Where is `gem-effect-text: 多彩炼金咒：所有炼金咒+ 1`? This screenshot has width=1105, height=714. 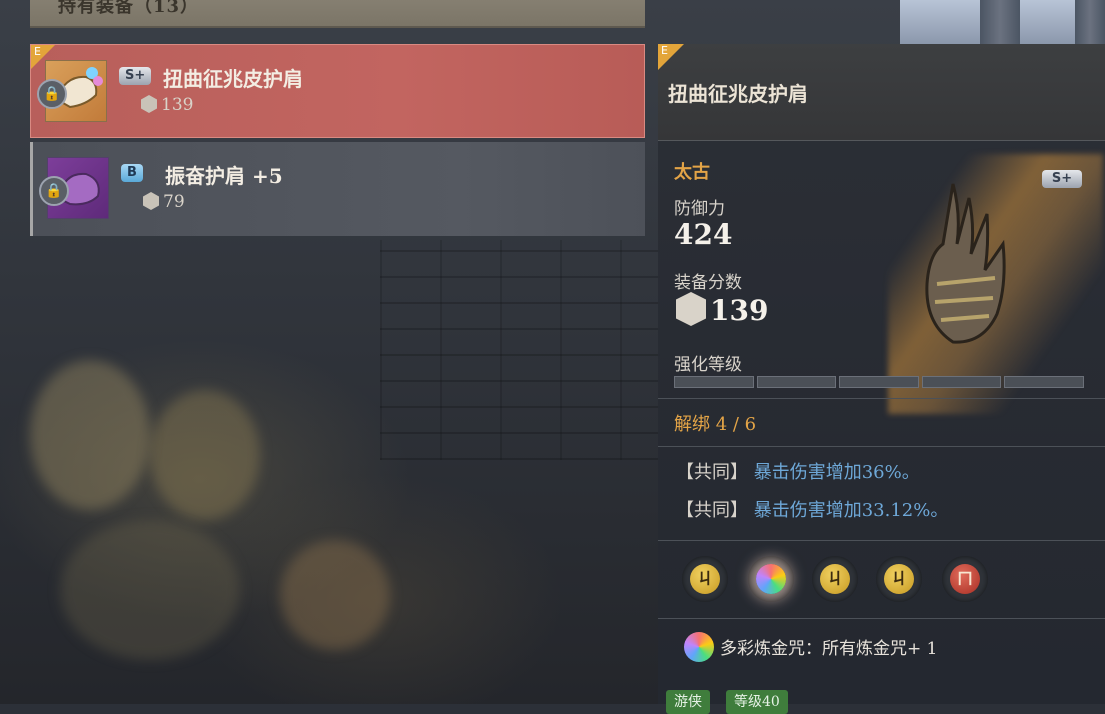
gem-effect-text: 多彩炼金咒：所有炼金咒+ 1 is located at coordinates (829, 649).